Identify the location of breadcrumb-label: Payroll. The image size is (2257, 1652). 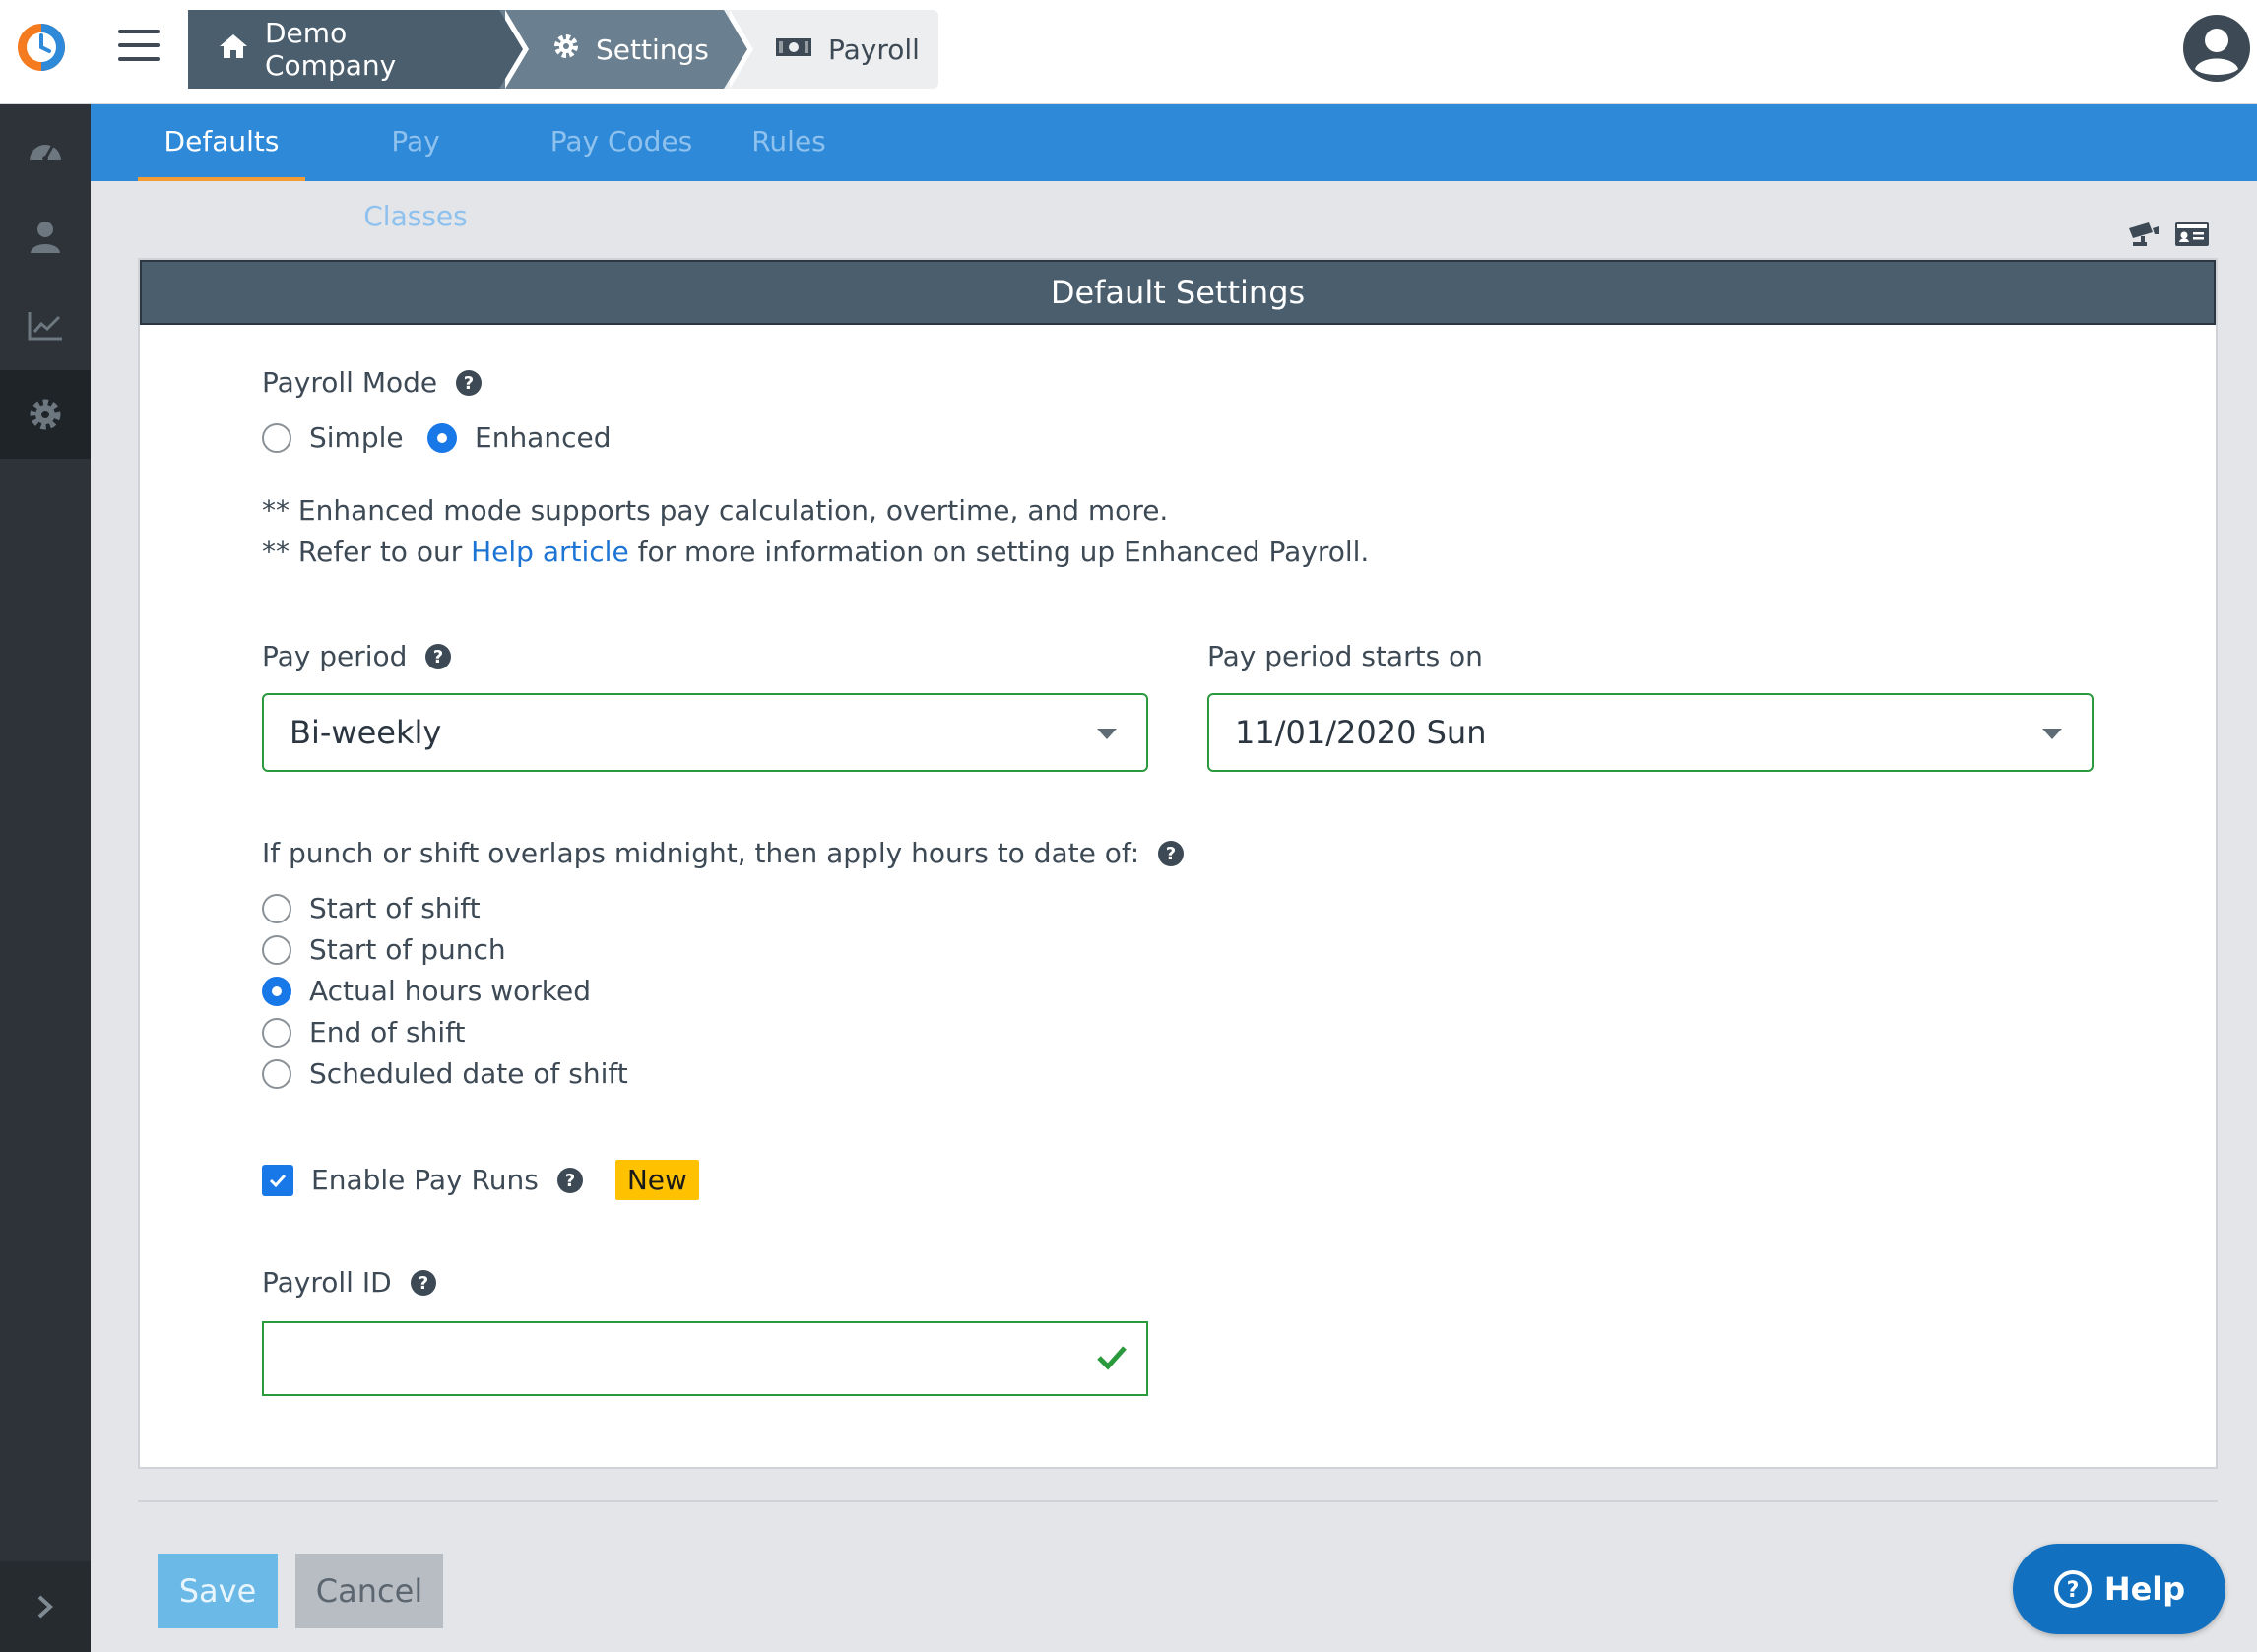
(874, 49).